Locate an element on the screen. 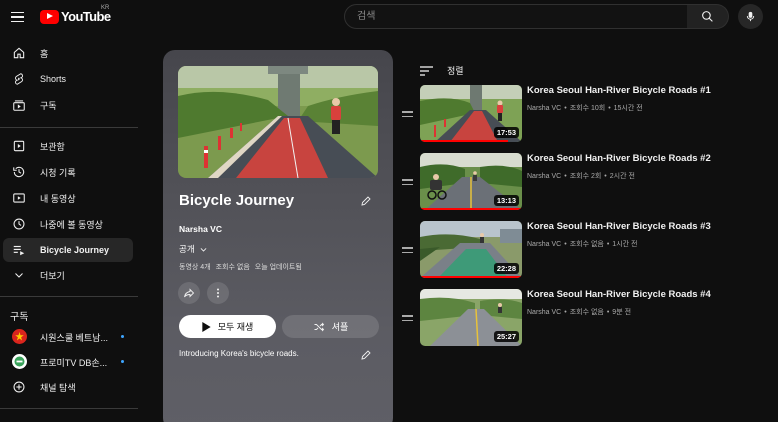 This screenshot has height=422, width=778. video-meta: Narsha VC • 조회수 10회 • 15시간 전 is located at coordinates (586, 108).